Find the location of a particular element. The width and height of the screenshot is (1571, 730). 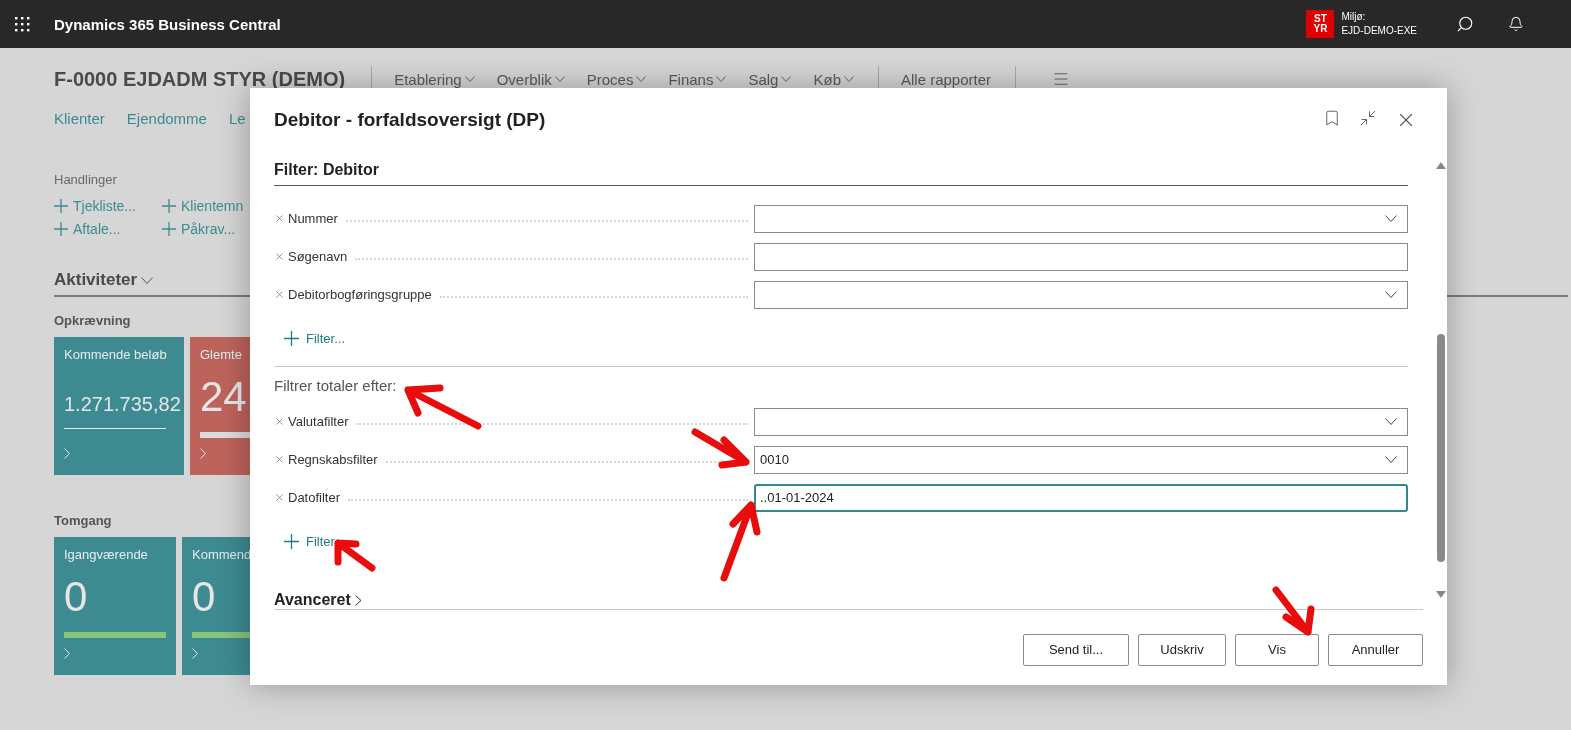

group-title: Tomgang is located at coordinates (83, 521).